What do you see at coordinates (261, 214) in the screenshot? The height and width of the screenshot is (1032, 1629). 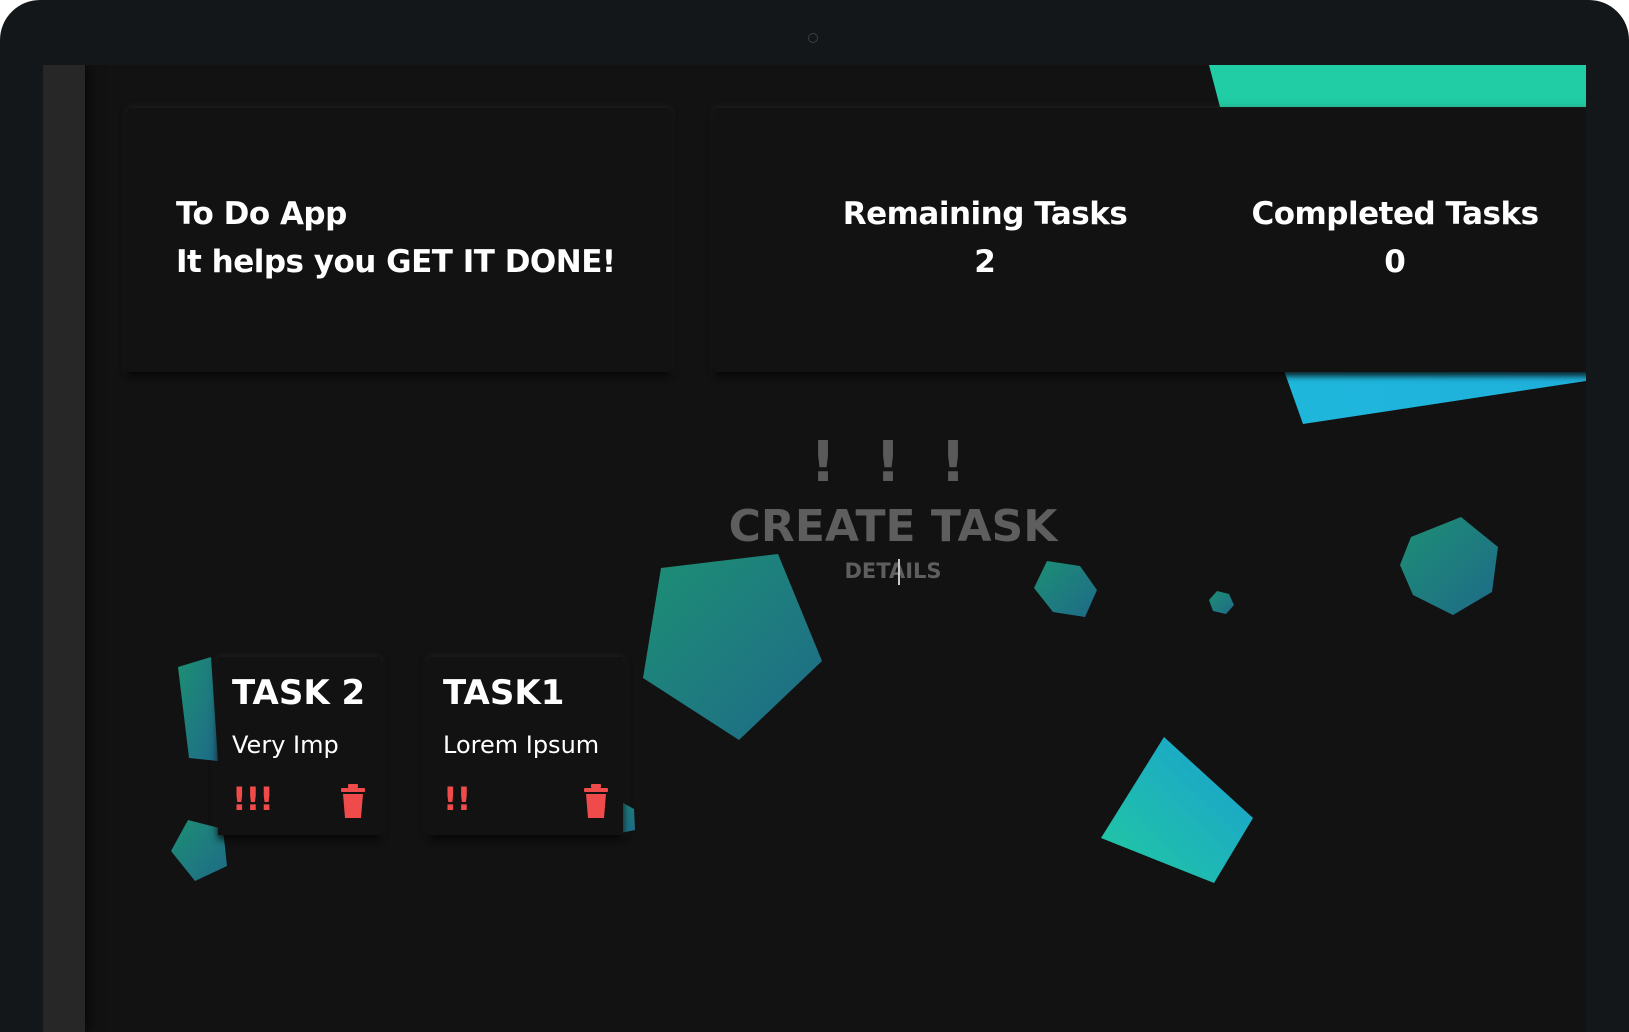 I see `app-title: To Do App` at bounding box center [261, 214].